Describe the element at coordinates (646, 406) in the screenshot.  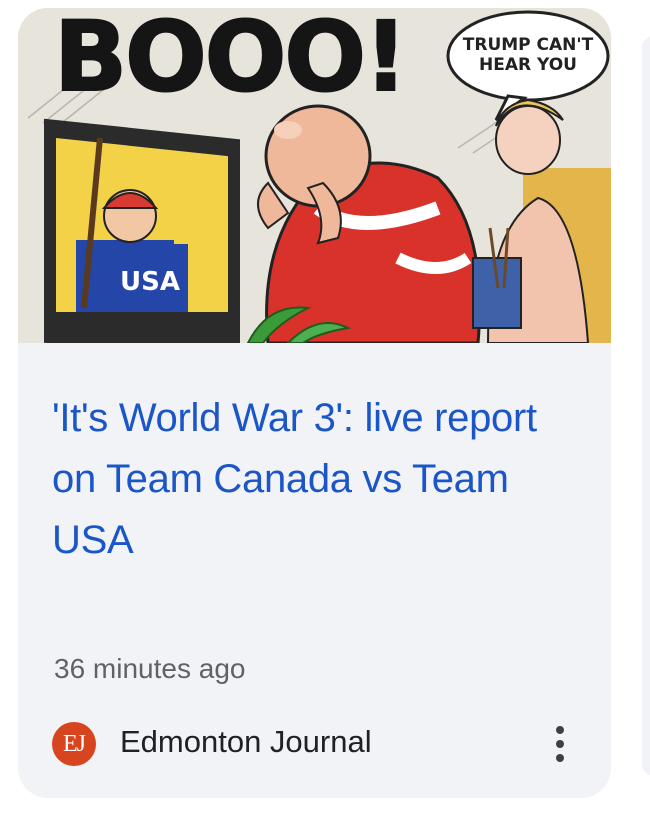
I see `next-article-card-edge` at that location.